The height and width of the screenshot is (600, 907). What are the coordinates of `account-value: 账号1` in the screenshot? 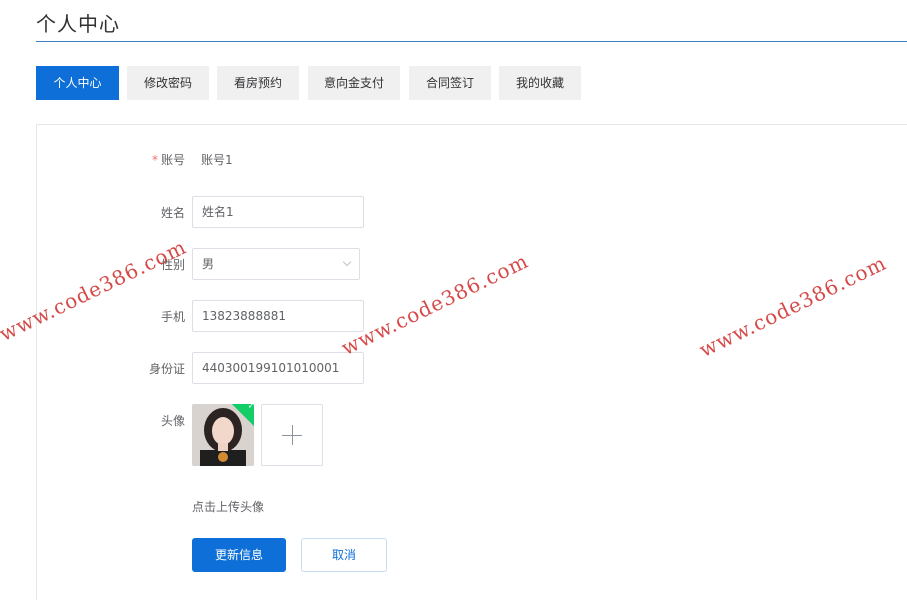 It's located at (217, 160).